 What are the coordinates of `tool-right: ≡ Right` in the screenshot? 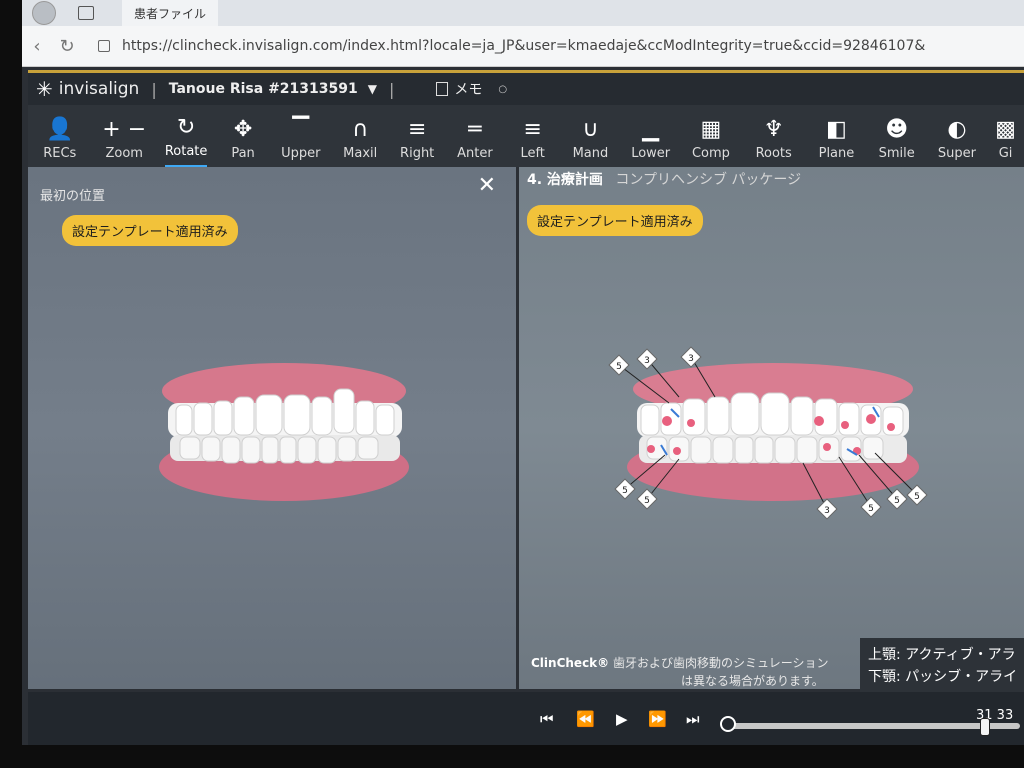 It's located at (417, 137).